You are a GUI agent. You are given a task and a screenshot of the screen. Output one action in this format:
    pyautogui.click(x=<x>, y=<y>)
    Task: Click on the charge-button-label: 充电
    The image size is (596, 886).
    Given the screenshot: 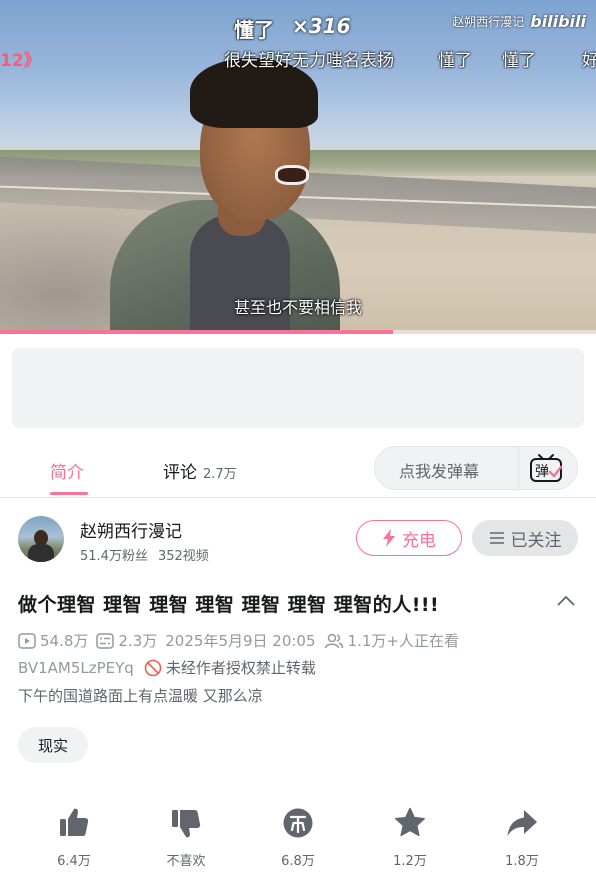 What is the action you would take?
    pyautogui.click(x=419, y=540)
    